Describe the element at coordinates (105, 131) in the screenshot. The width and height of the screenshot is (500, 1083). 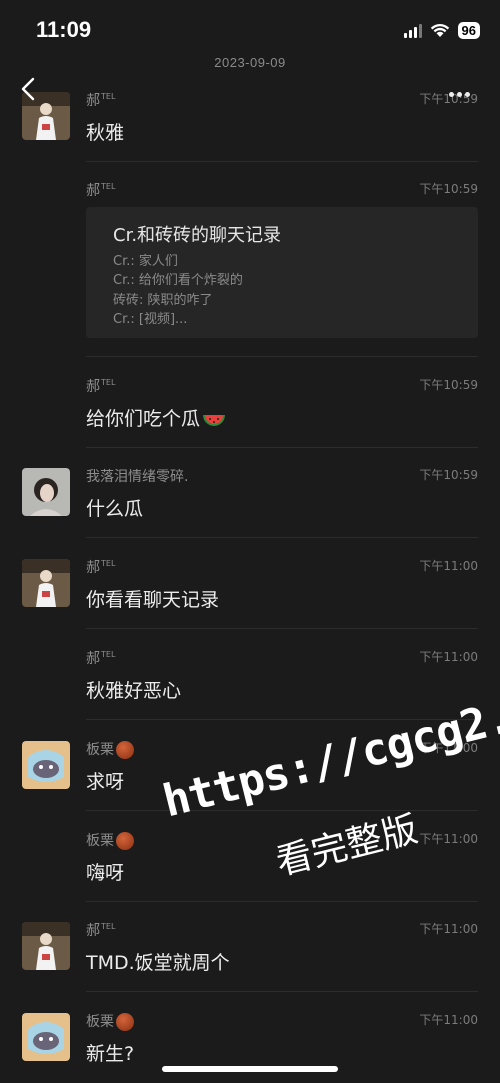
I see `message-text: 秋雅` at that location.